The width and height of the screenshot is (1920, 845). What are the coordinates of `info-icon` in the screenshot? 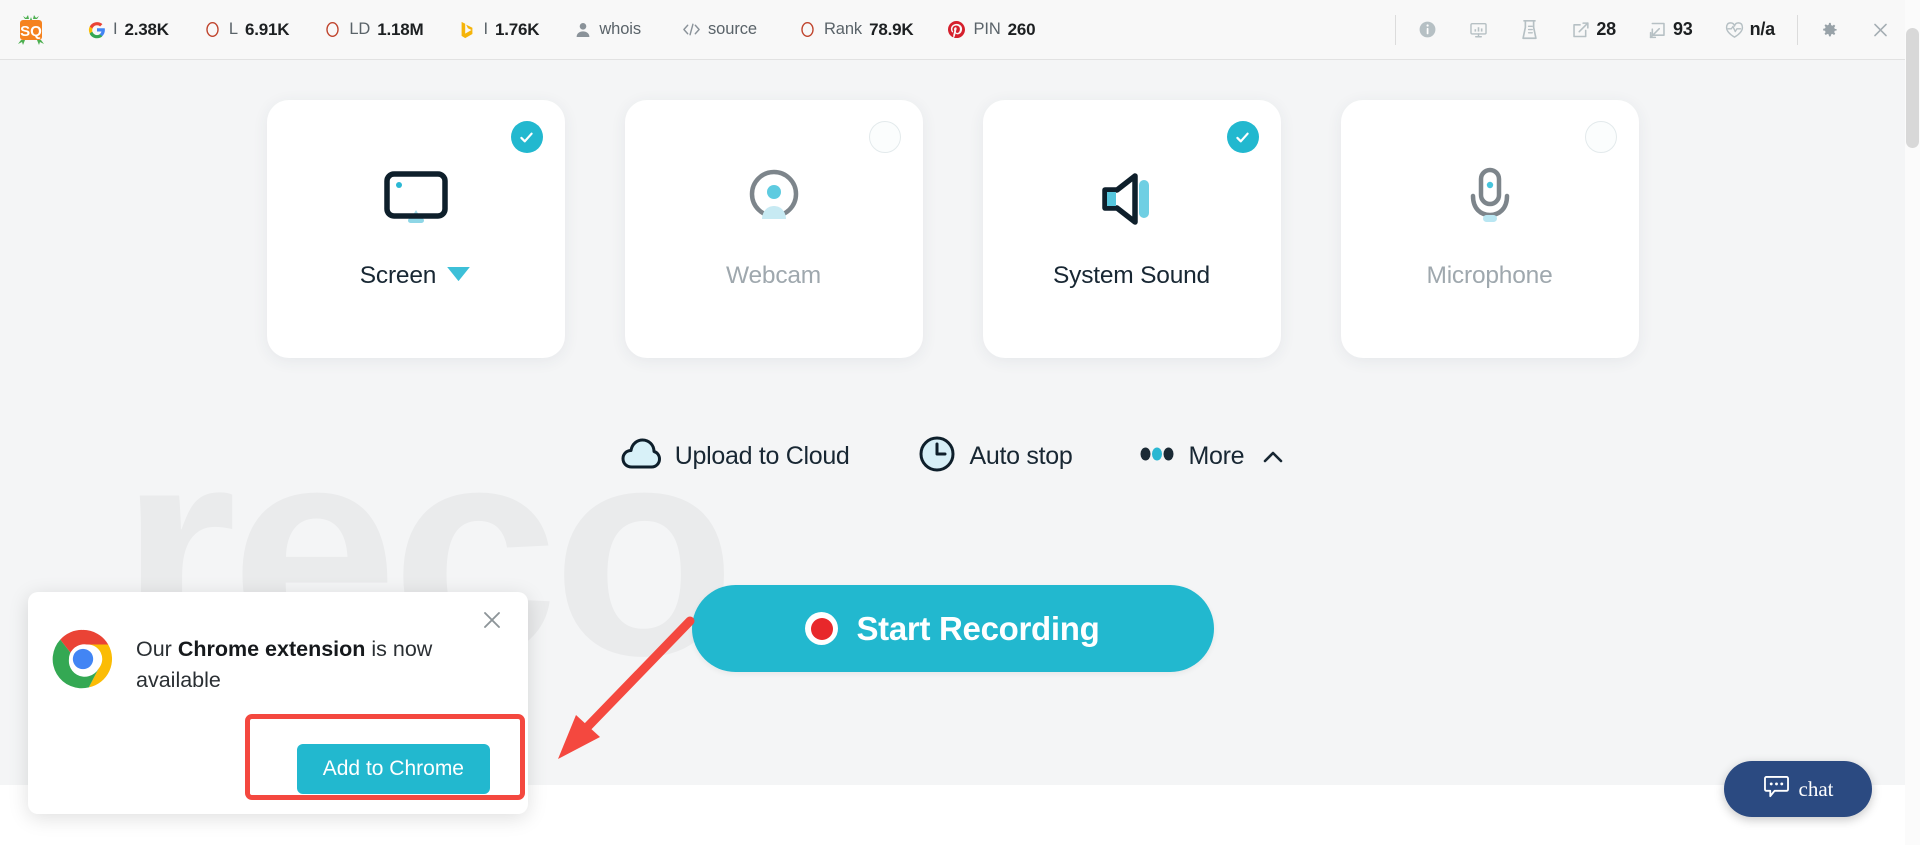 It's located at (1427, 29).